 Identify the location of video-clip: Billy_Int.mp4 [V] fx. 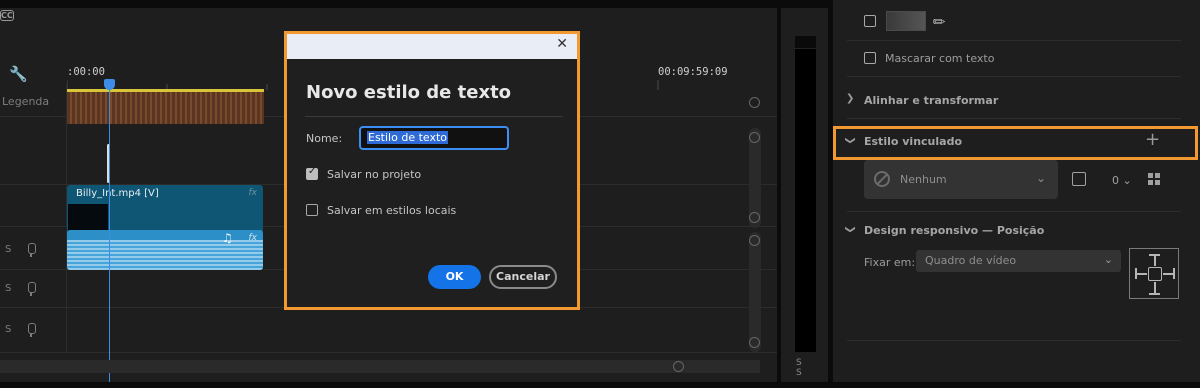
(165, 209).